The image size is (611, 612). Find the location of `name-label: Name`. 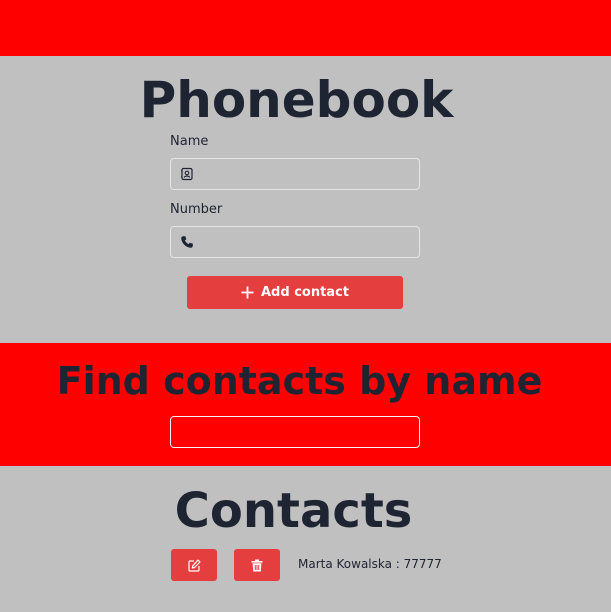

name-label: Name is located at coordinates (189, 141).